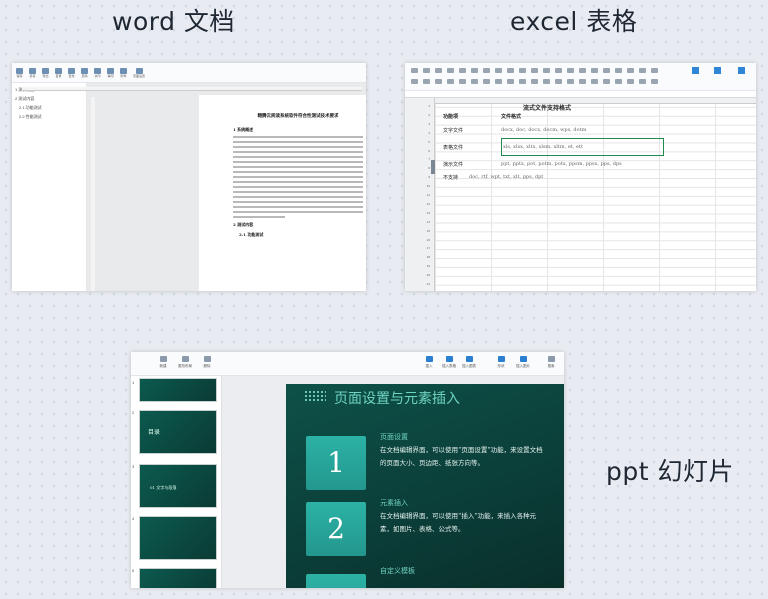  Describe the element at coordinates (397, 571) in the screenshot. I see `item-heading: 自定义模板` at that location.